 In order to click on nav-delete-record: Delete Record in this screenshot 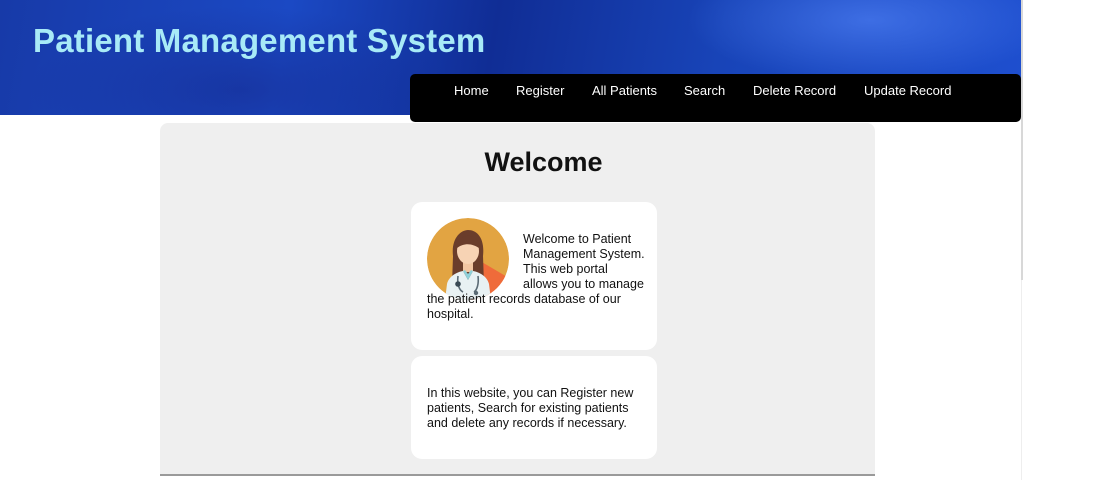, I will do `click(794, 90)`.